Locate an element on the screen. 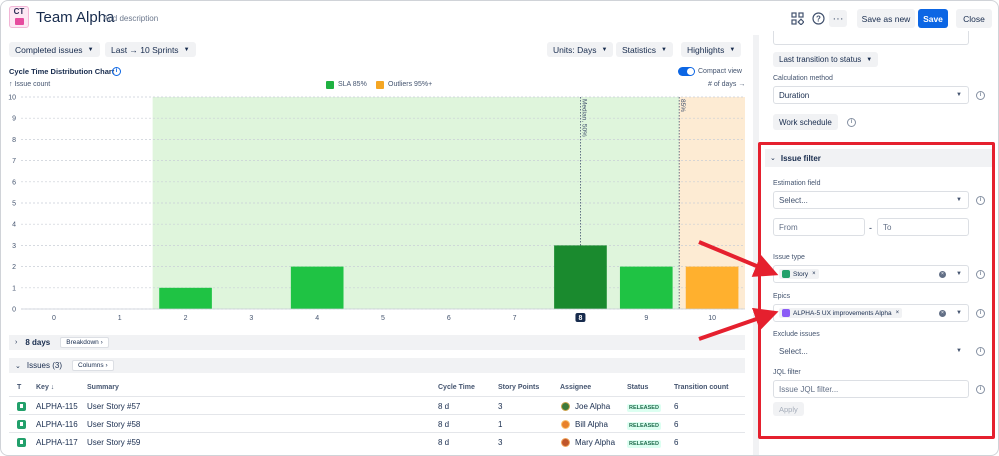  arrow-to-issue-type is located at coordinates (738, 258).